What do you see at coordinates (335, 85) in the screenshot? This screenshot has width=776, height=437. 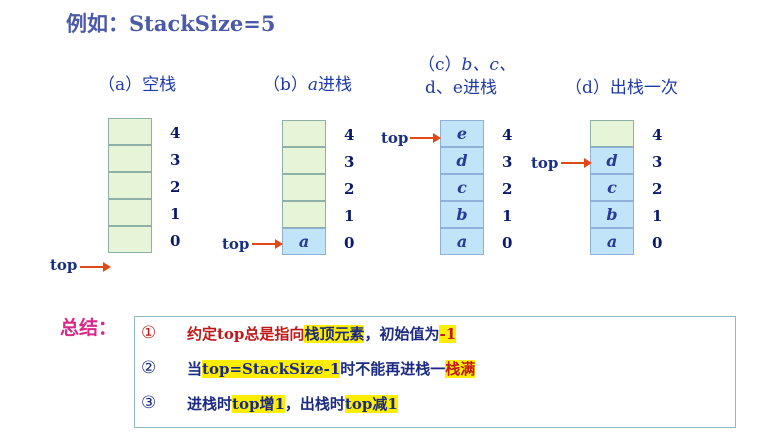 I see `caption-b-text: 进栈` at bounding box center [335, 85].